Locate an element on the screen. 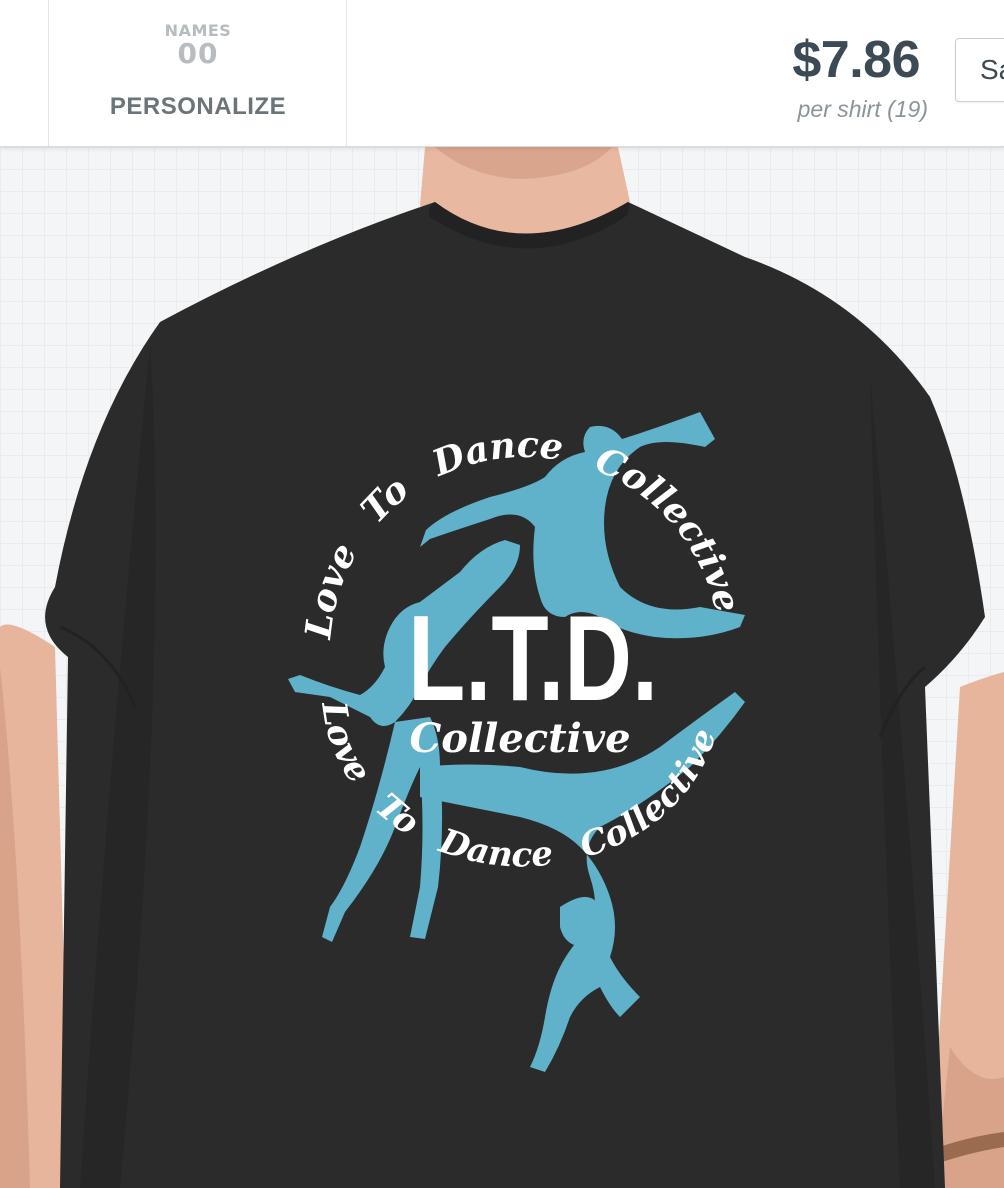 The width and height of the screenshot is (1004, 1188). names-number: 00 is located at coordinates (198, 53).